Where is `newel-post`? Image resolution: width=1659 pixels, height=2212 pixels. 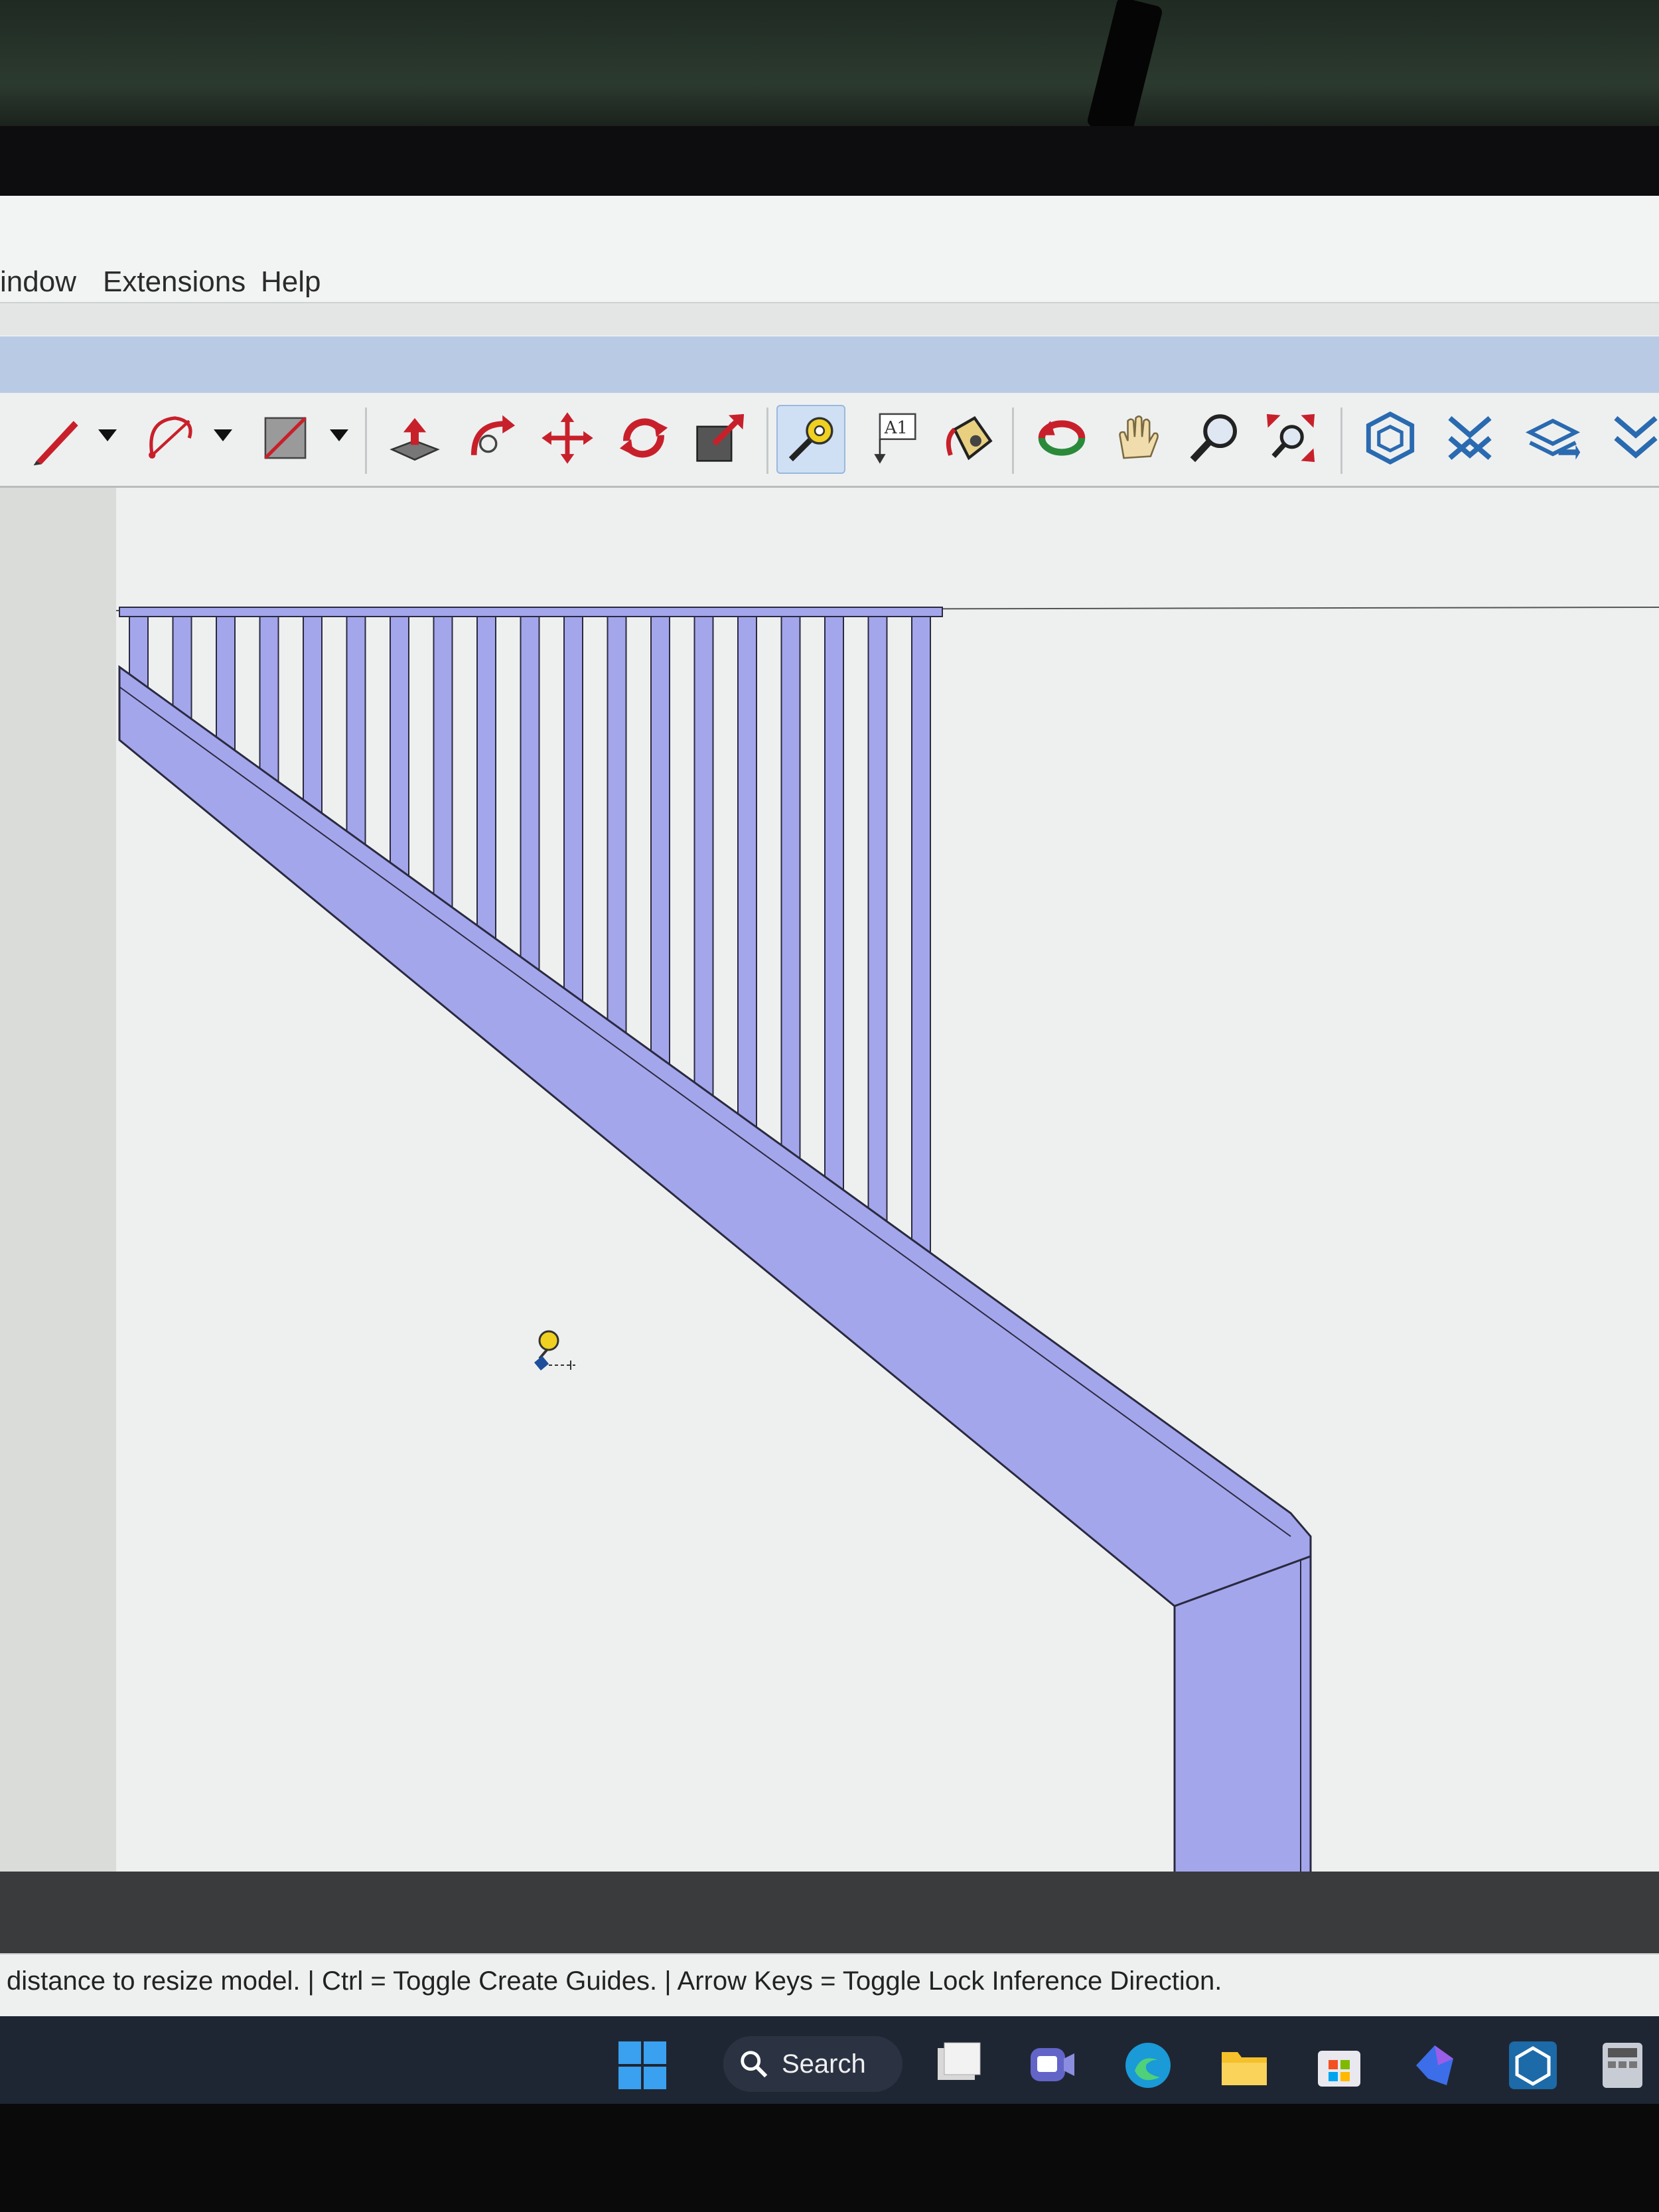
newel-post is located at coordinates (1242, 1717).